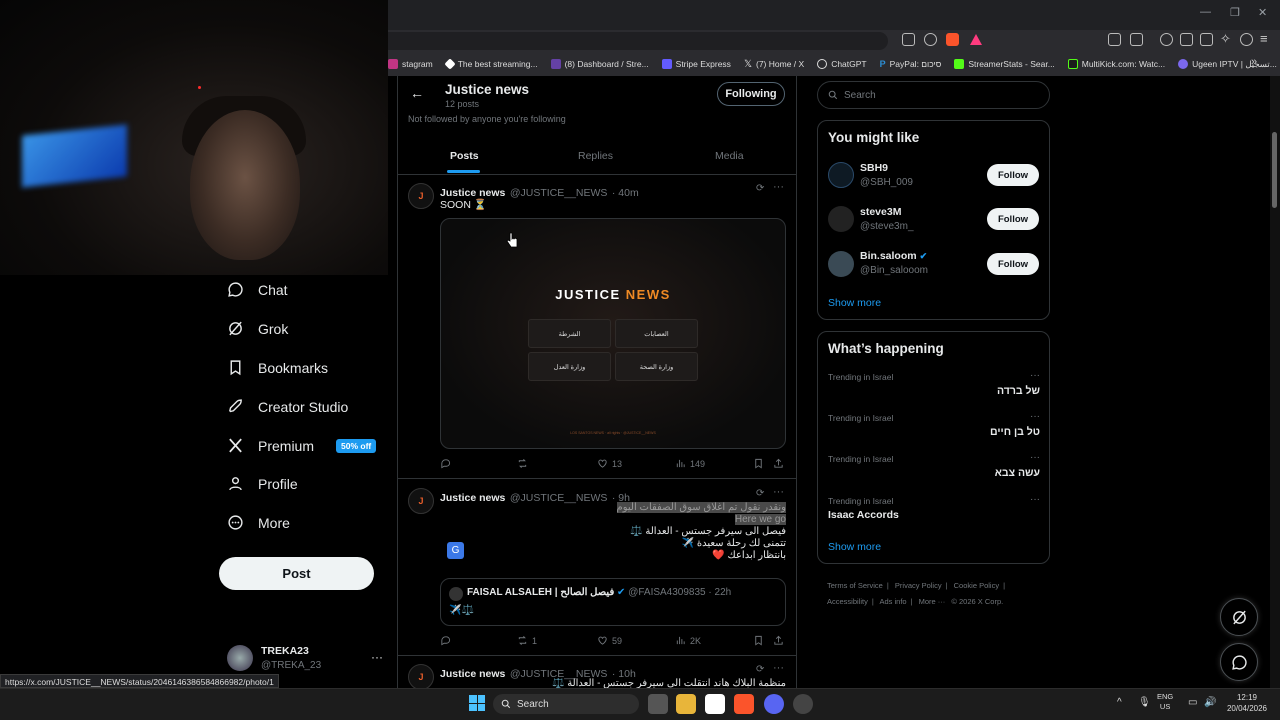  Describe the element at coordinates (690, 463) in the screenshot. I see `views-button: 149` at that location.